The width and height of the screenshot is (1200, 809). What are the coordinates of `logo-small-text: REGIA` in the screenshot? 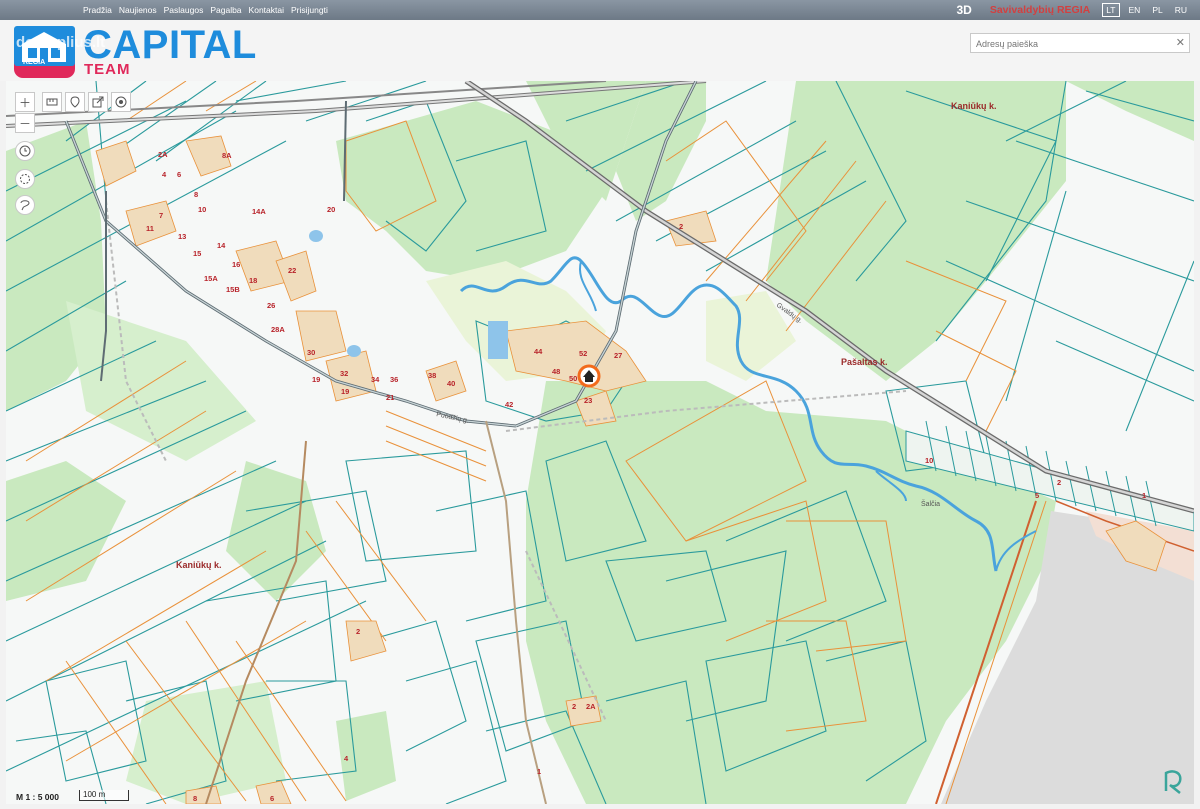 It's located at (34, 62).